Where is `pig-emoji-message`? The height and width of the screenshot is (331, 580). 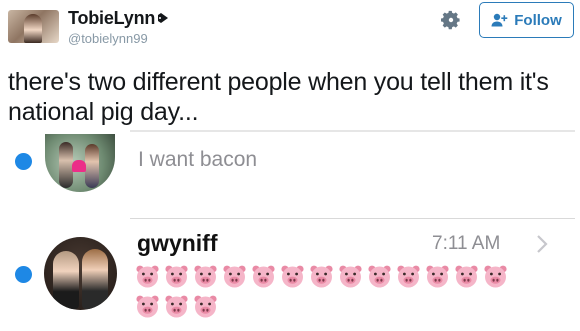 pig-emoji-message is located at coordinates (345, 294).